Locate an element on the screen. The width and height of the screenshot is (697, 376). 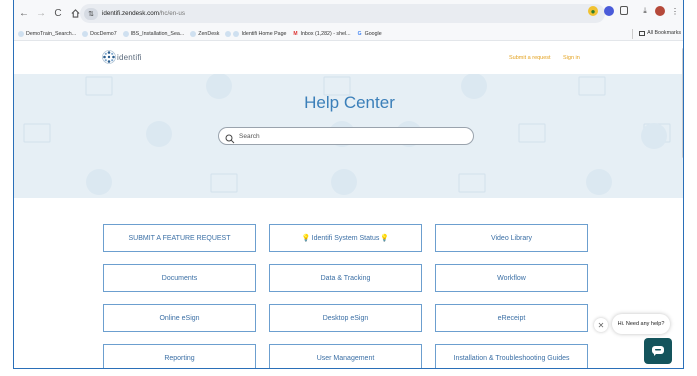
bookmark-item: DocDemo7 is located at coordinates (99, 33).